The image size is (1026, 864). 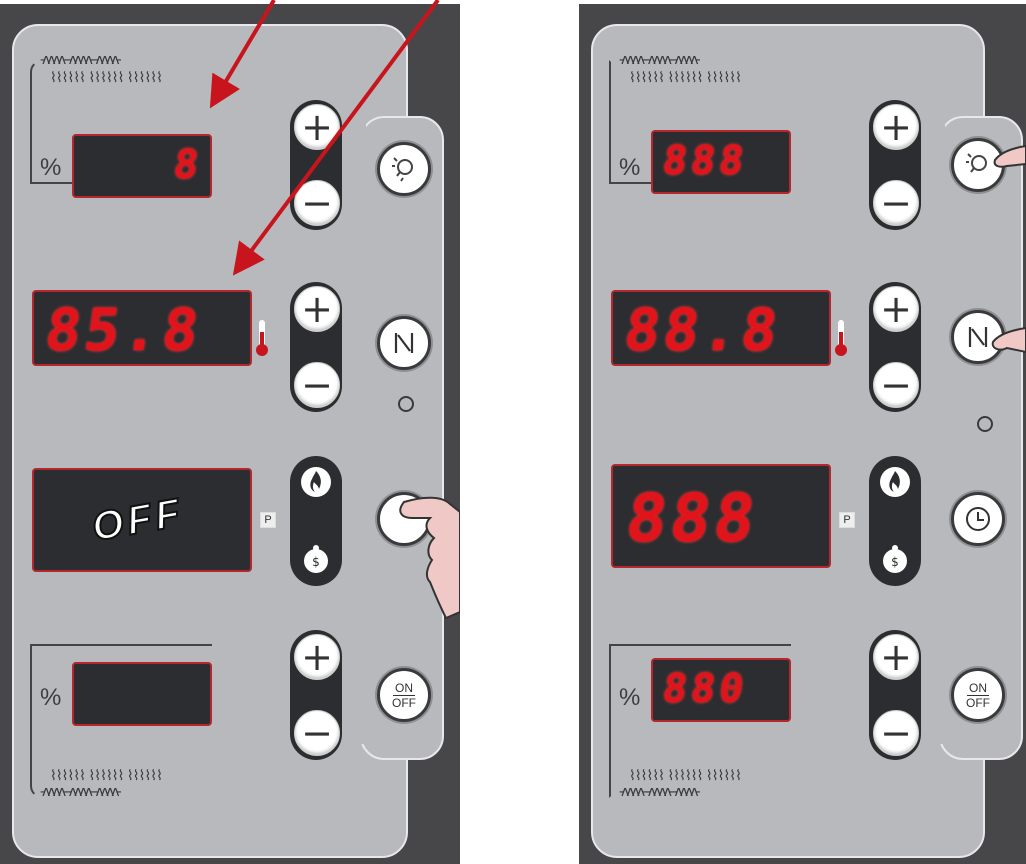 I want to click on red-arrows, so click(x=324, y=138).